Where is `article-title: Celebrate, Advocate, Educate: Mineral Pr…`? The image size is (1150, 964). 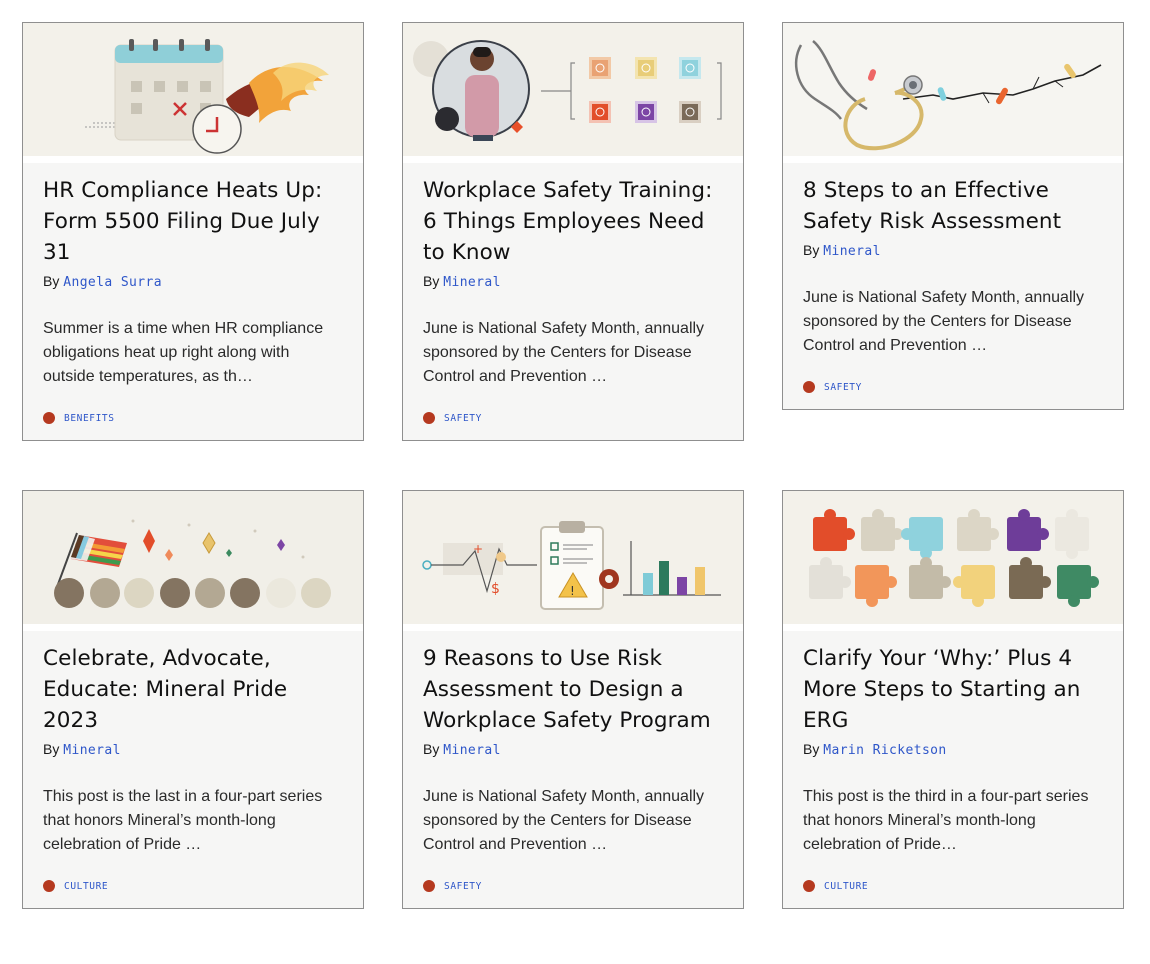 article-title: Celebrate, Advocate, Educate: Mineral Pr… is located at coordinates (193, 689).